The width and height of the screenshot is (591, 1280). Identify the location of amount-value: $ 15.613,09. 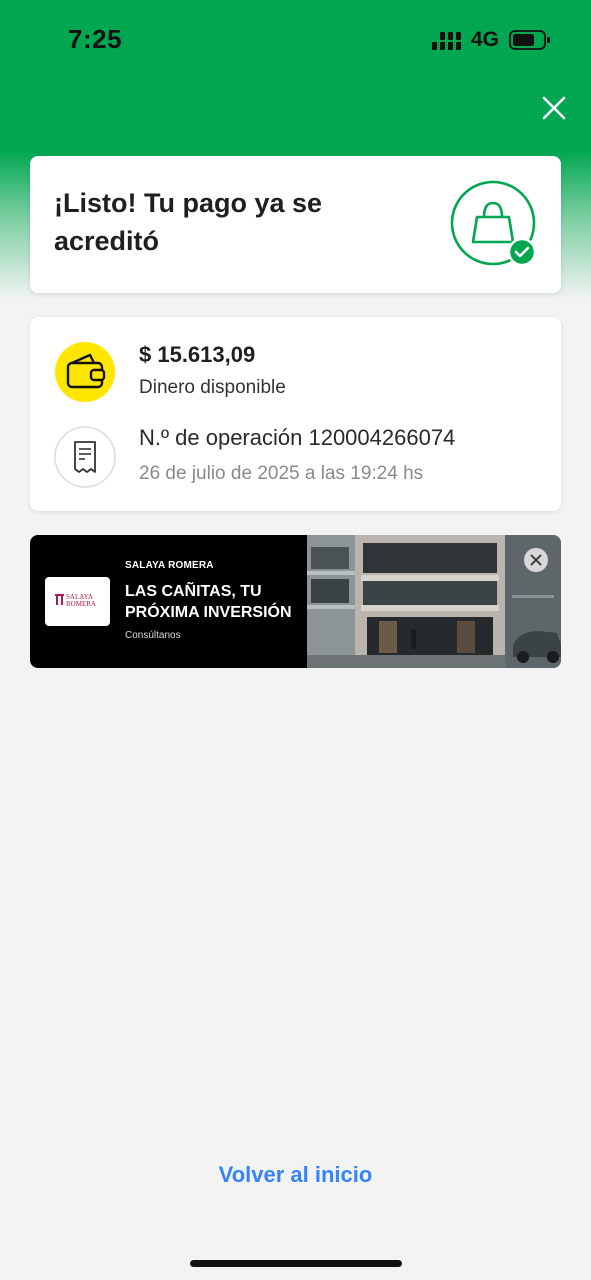
(197, 354).